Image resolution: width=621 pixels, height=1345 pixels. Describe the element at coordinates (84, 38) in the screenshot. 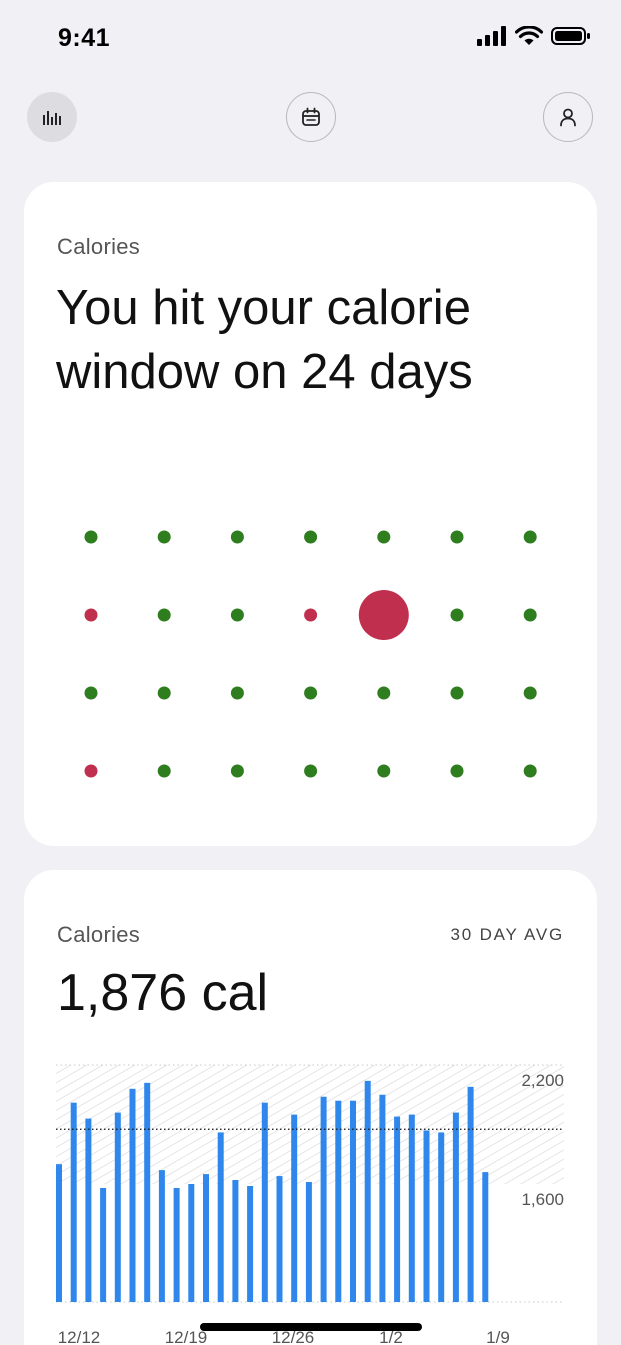

I see `status-time: 9:41` at that location.